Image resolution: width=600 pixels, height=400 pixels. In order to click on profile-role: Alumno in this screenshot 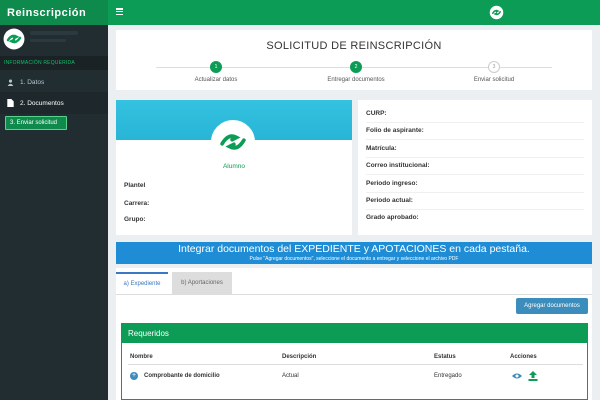, I will do `click(234, 166)`.